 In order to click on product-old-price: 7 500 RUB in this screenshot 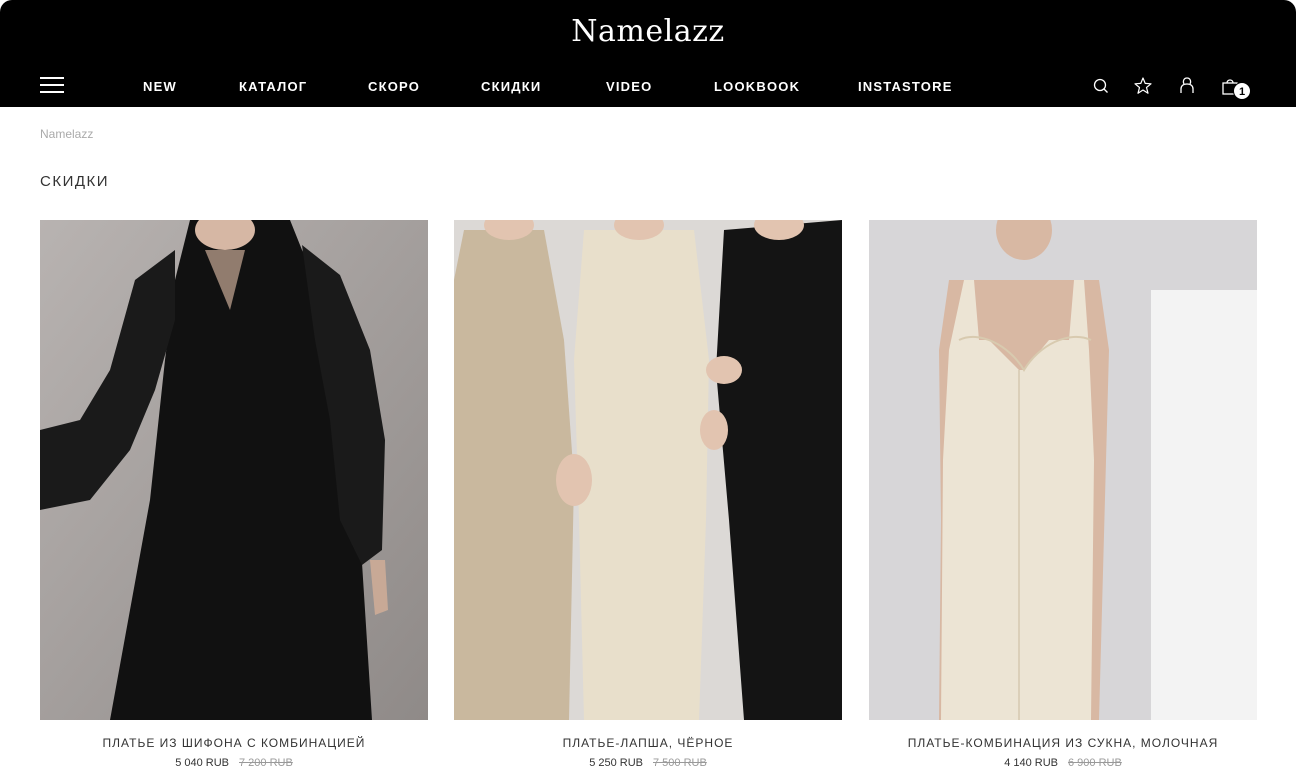, I will do `click(680, 763)`.